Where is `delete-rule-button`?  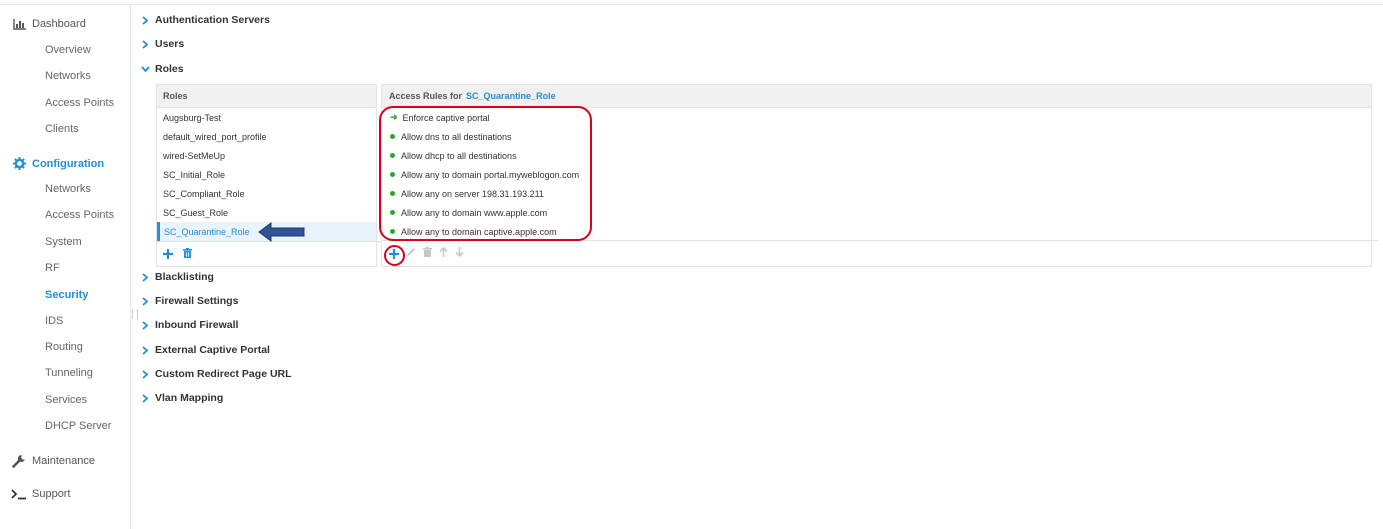
delete-rule-button is located at coordinates (427, 253).